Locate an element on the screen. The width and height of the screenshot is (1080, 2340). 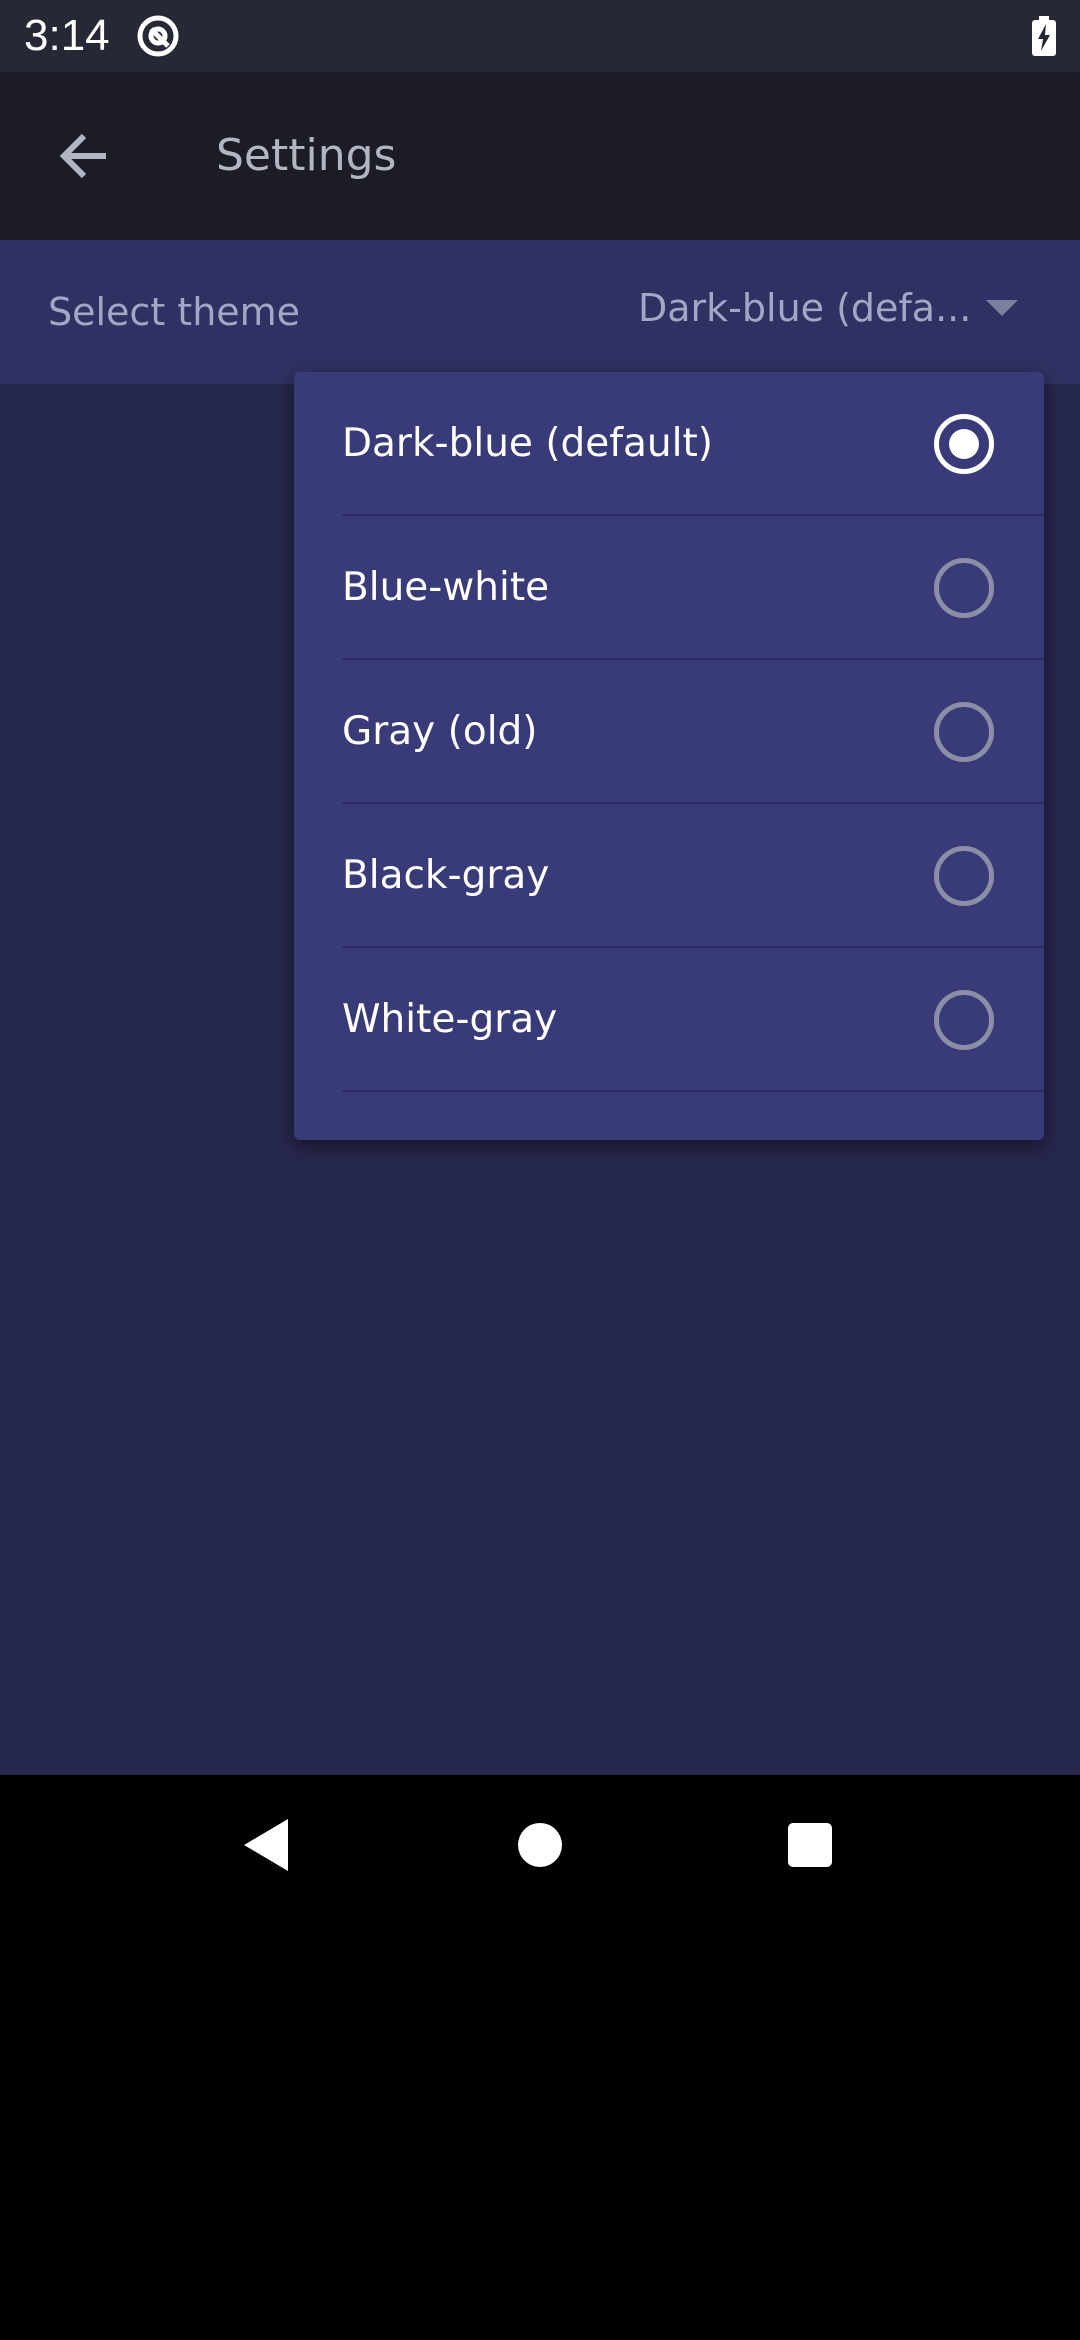
theme-option-label: White-gray is located at coordinates (450, 1019).